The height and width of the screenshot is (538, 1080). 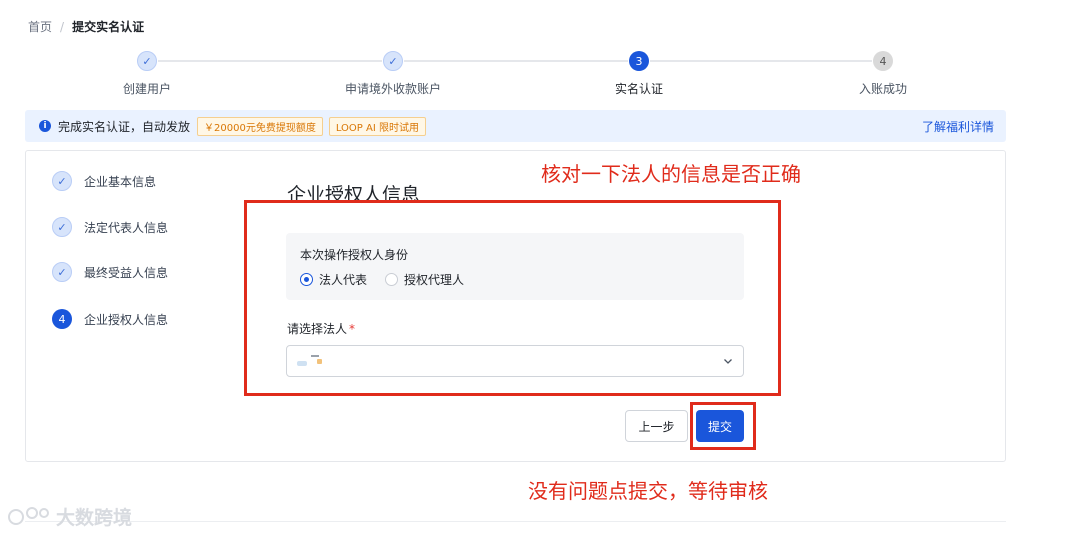 I want to click on side-step-beneficiary: ✓ 最终受益人信息, so click(x=110, y=272).